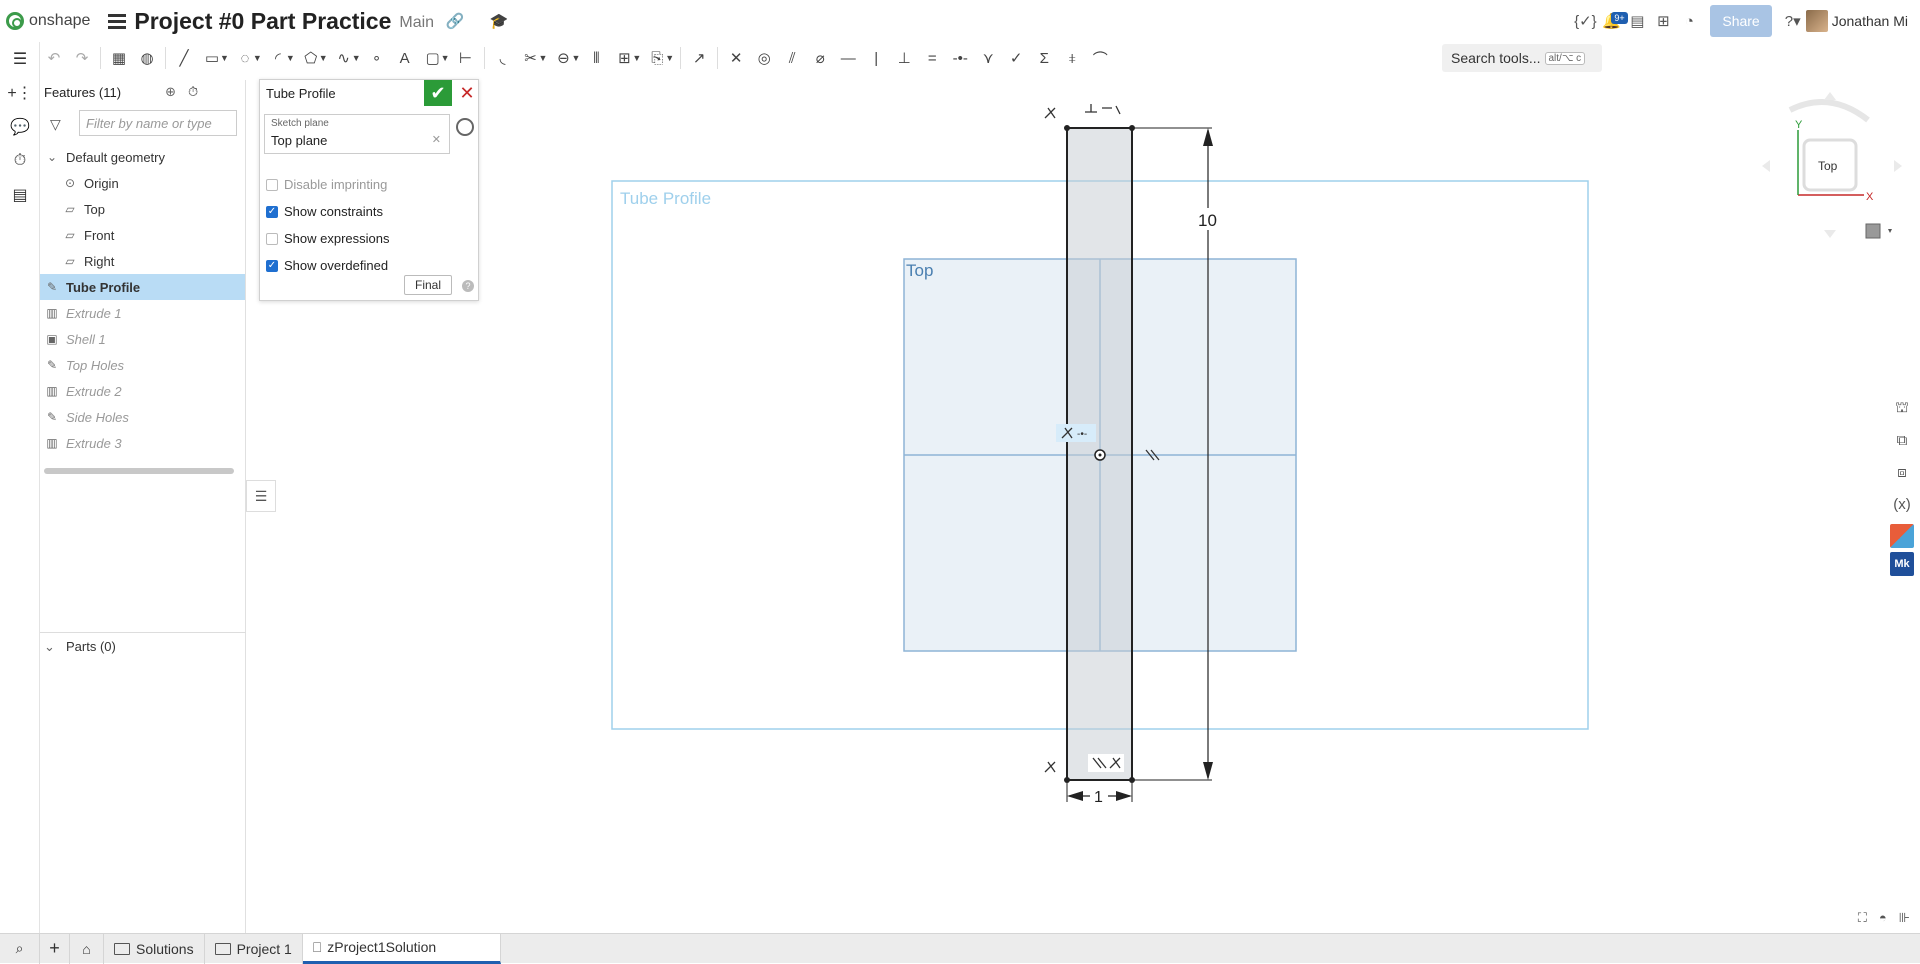 This screenshot has width=1920, height=964. Describe the element at coordinates (20, 948) in the screenshot. I see `search-tabs-icon: ⌕` at that location.